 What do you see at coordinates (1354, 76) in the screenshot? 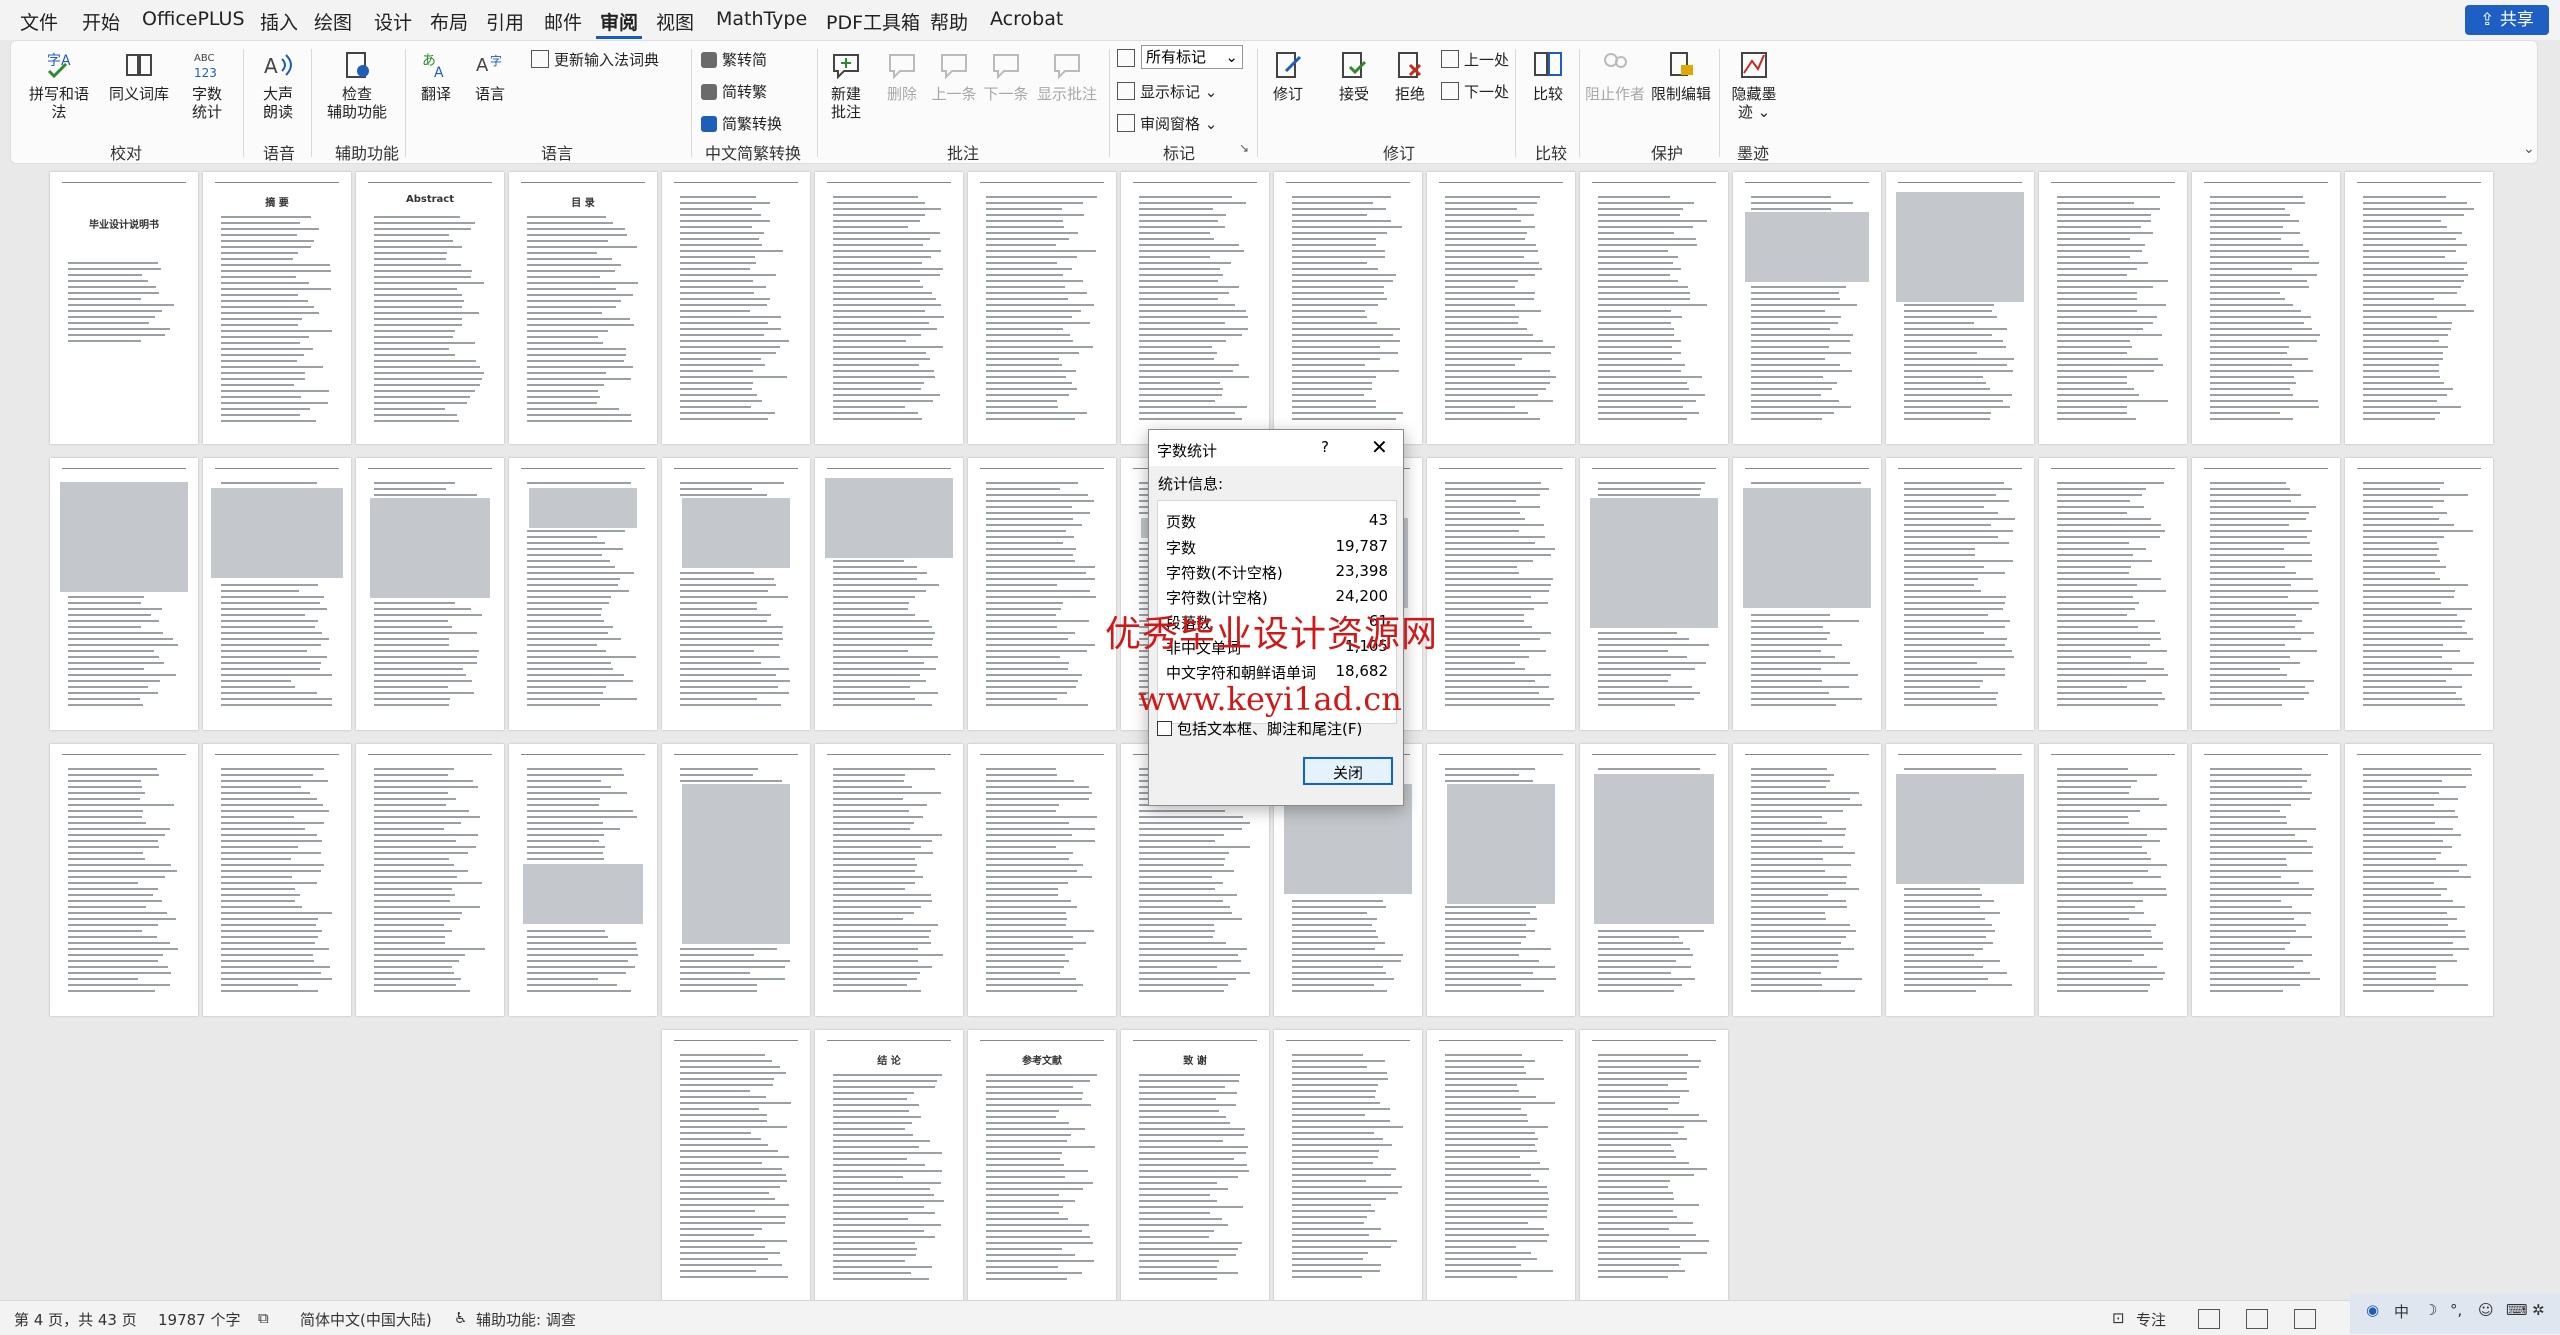
I see `accept-button: 接受` at bounding box center [1354, 76].